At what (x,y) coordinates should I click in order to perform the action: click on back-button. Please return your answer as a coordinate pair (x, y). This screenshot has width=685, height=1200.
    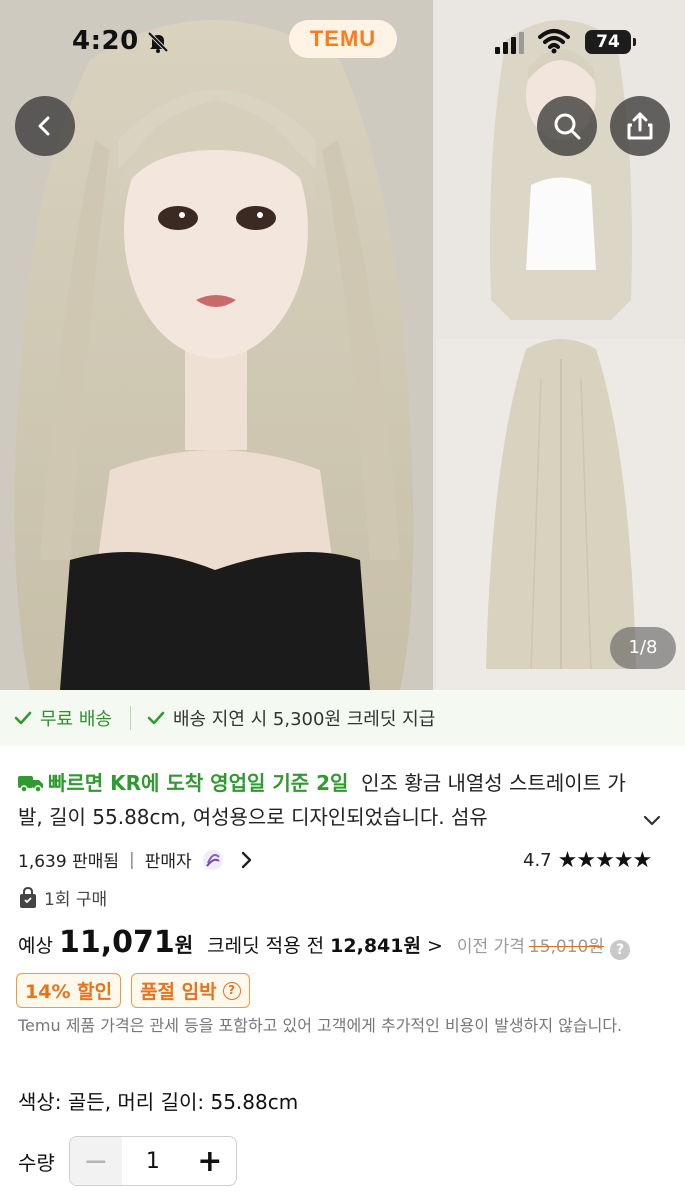
    Looking at the image, I should click on (45, 126).